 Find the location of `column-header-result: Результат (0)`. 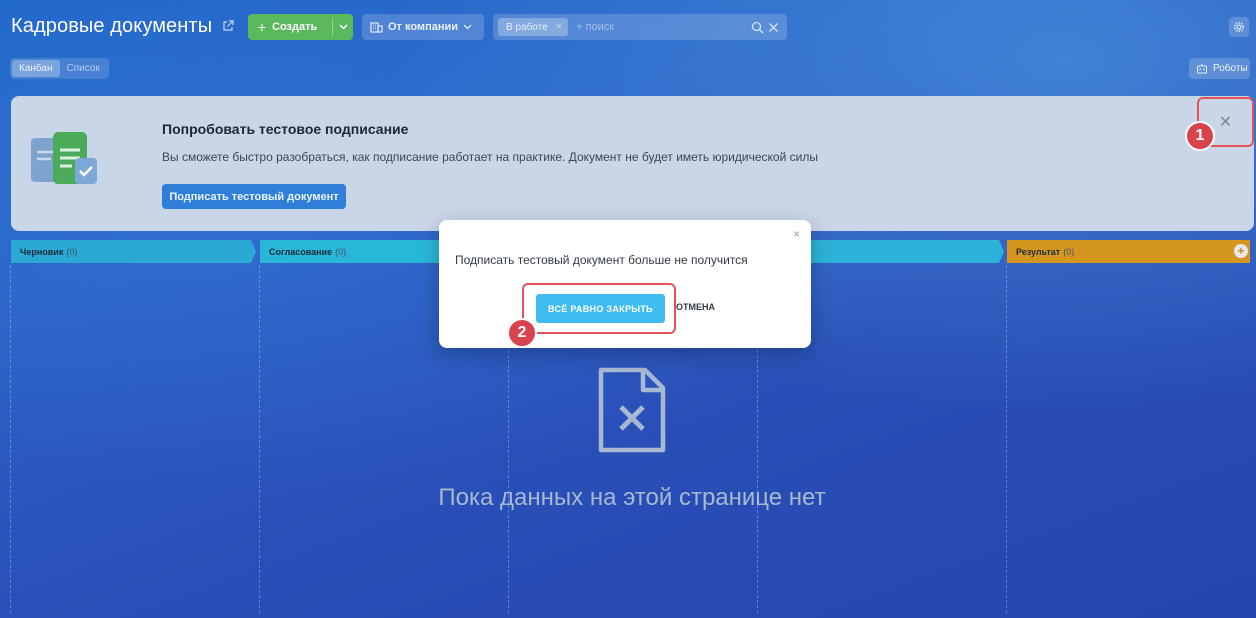

column-header-result: Результат (0) is located at coordinates (1128, 251).